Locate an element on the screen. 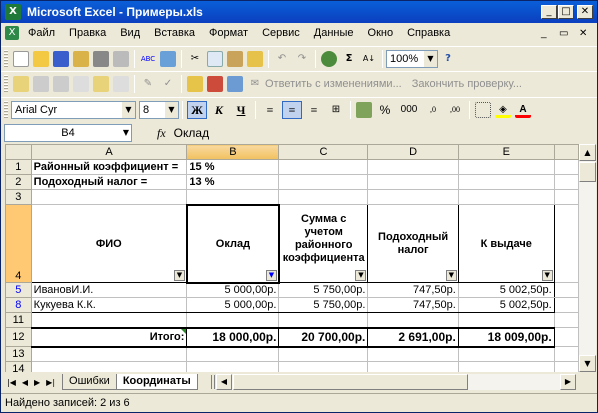  hyperlink-icon is located at coordinates (329, 58).